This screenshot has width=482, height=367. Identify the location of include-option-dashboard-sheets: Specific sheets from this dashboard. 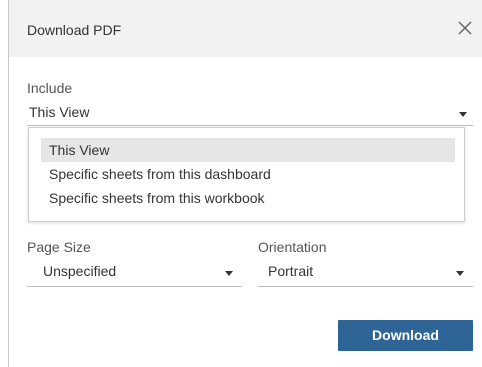
(248, 174).